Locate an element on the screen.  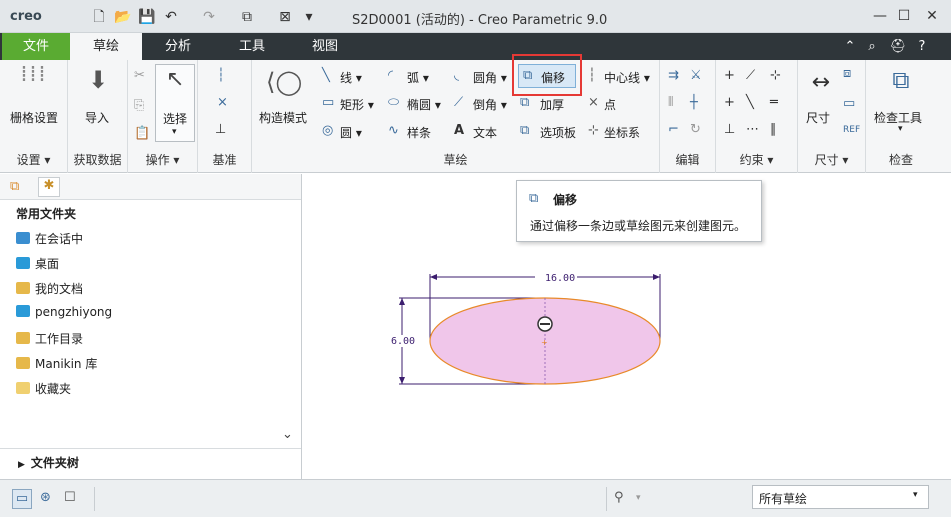
folder-my-documents: 我的文档 is located at coordinates (49, 288).